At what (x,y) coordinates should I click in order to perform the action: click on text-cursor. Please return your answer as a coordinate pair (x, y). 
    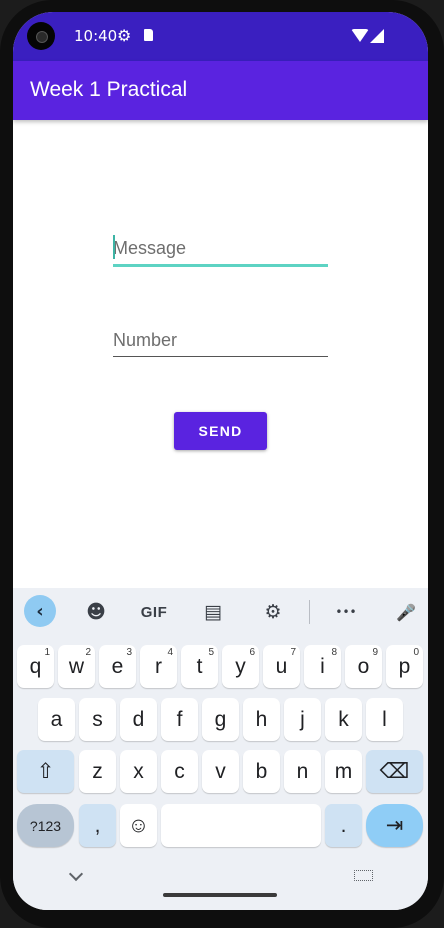
    Looking at the image, I should click on (114, 247).